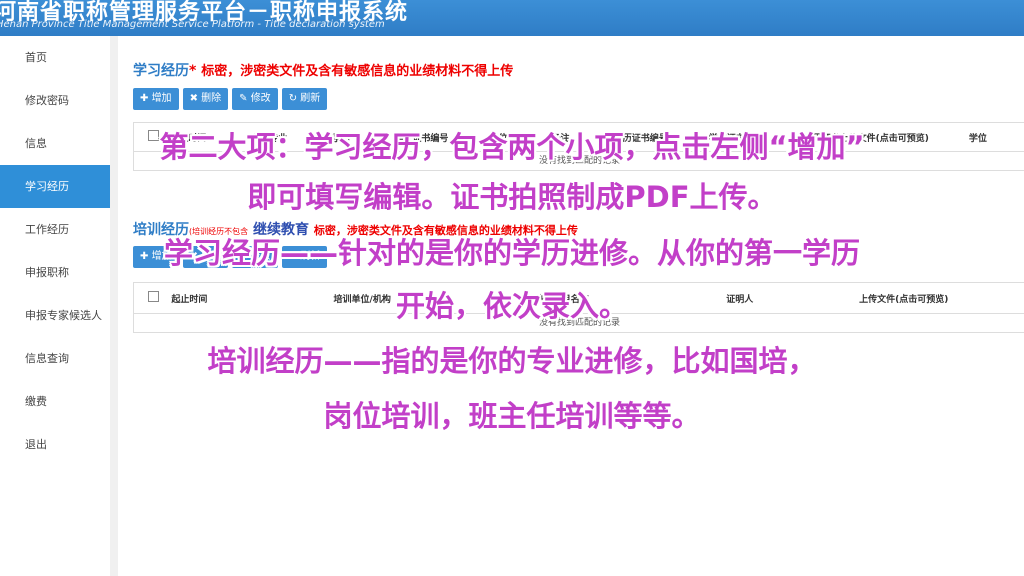  What do you see at coordinates (230, 99) in the screenshot?
I see `study-toolbar: ✚ 增加 ✖ 删除 ✎ 修改 ↻ 刷新` at bounding box center [230, 99].